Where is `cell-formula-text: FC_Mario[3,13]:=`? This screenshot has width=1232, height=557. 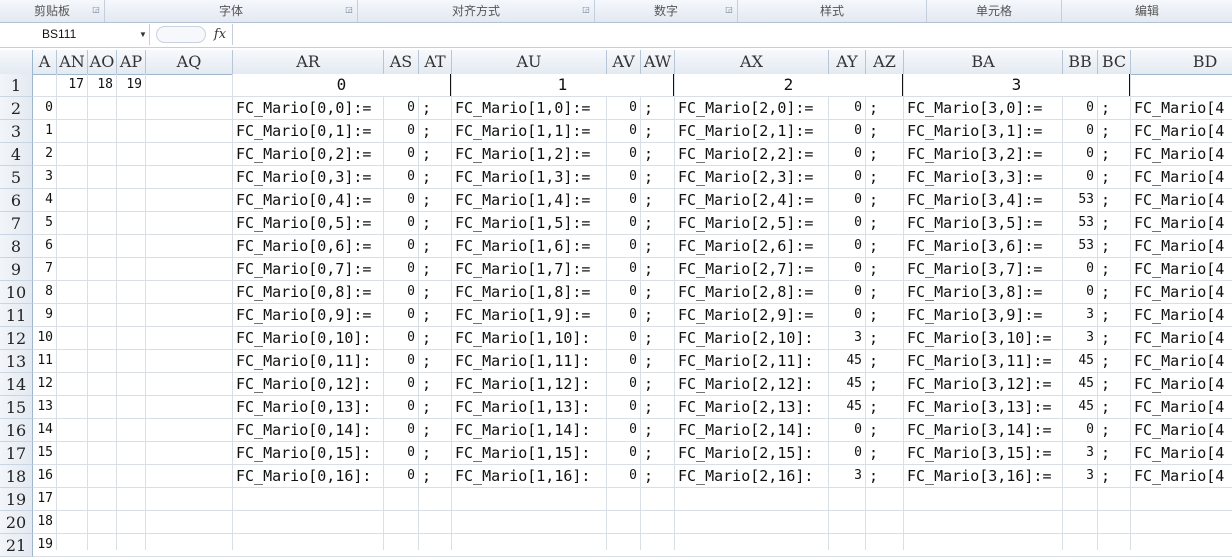 cell-formula-text: FC_Mario[3,13]:= is located at coordinates (983, 407).